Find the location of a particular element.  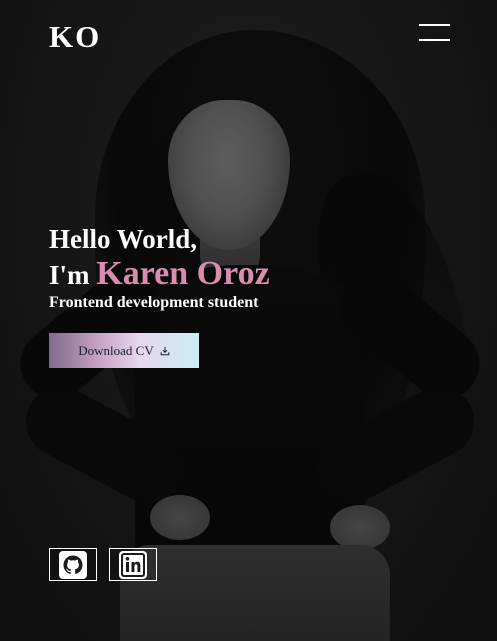

hamburger-menu-icon is located at coordinates (434, 33).